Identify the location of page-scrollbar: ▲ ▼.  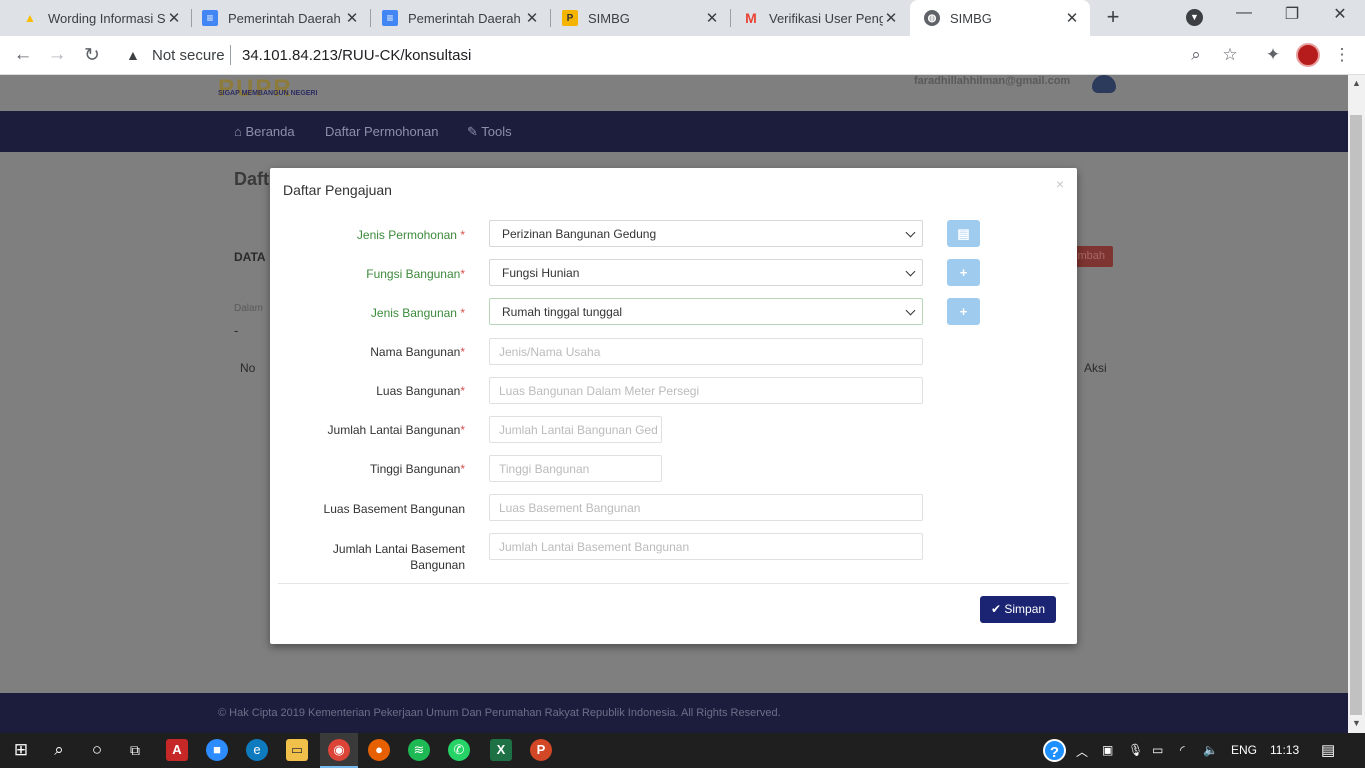
(1356, 404).